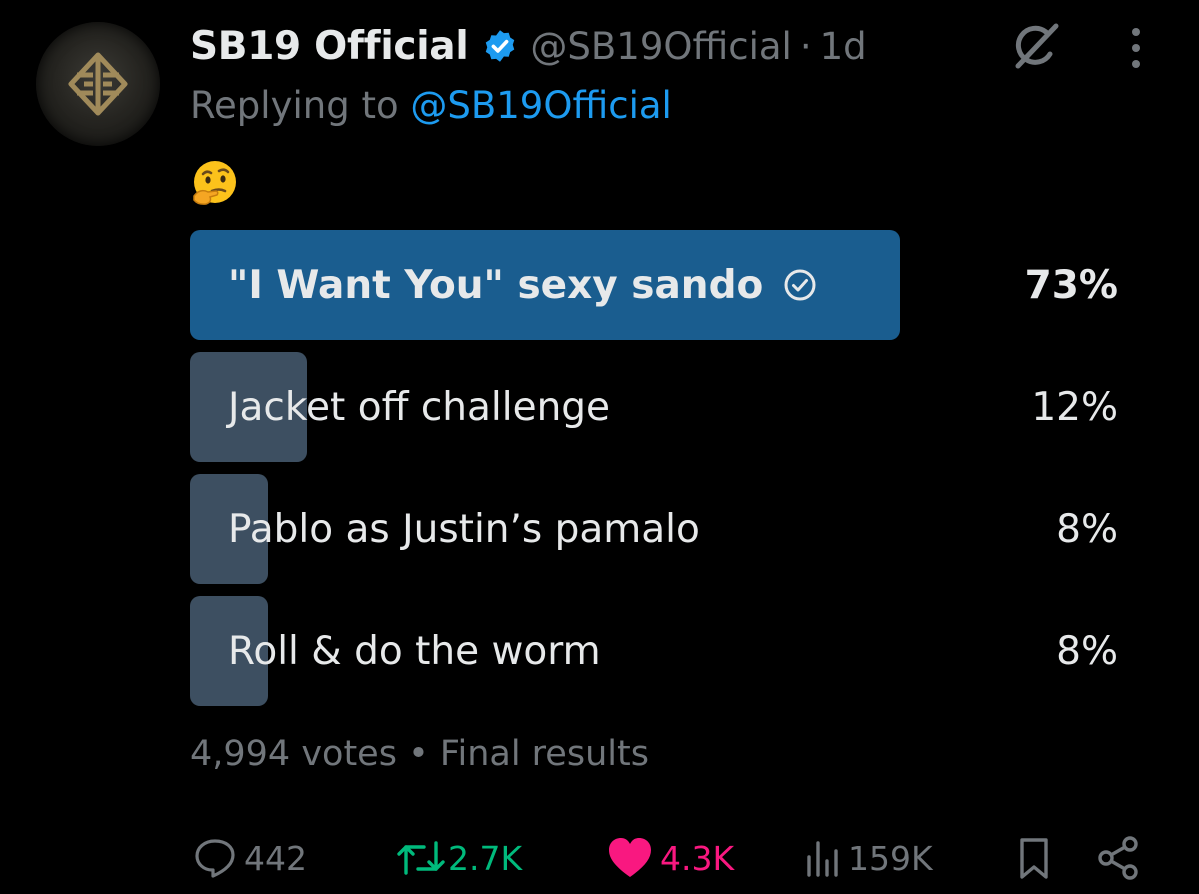  What do you see at coordinates (697, 858) in the screenshot?
I see `like-count: 4.3K` at bounding box center [697, 858].